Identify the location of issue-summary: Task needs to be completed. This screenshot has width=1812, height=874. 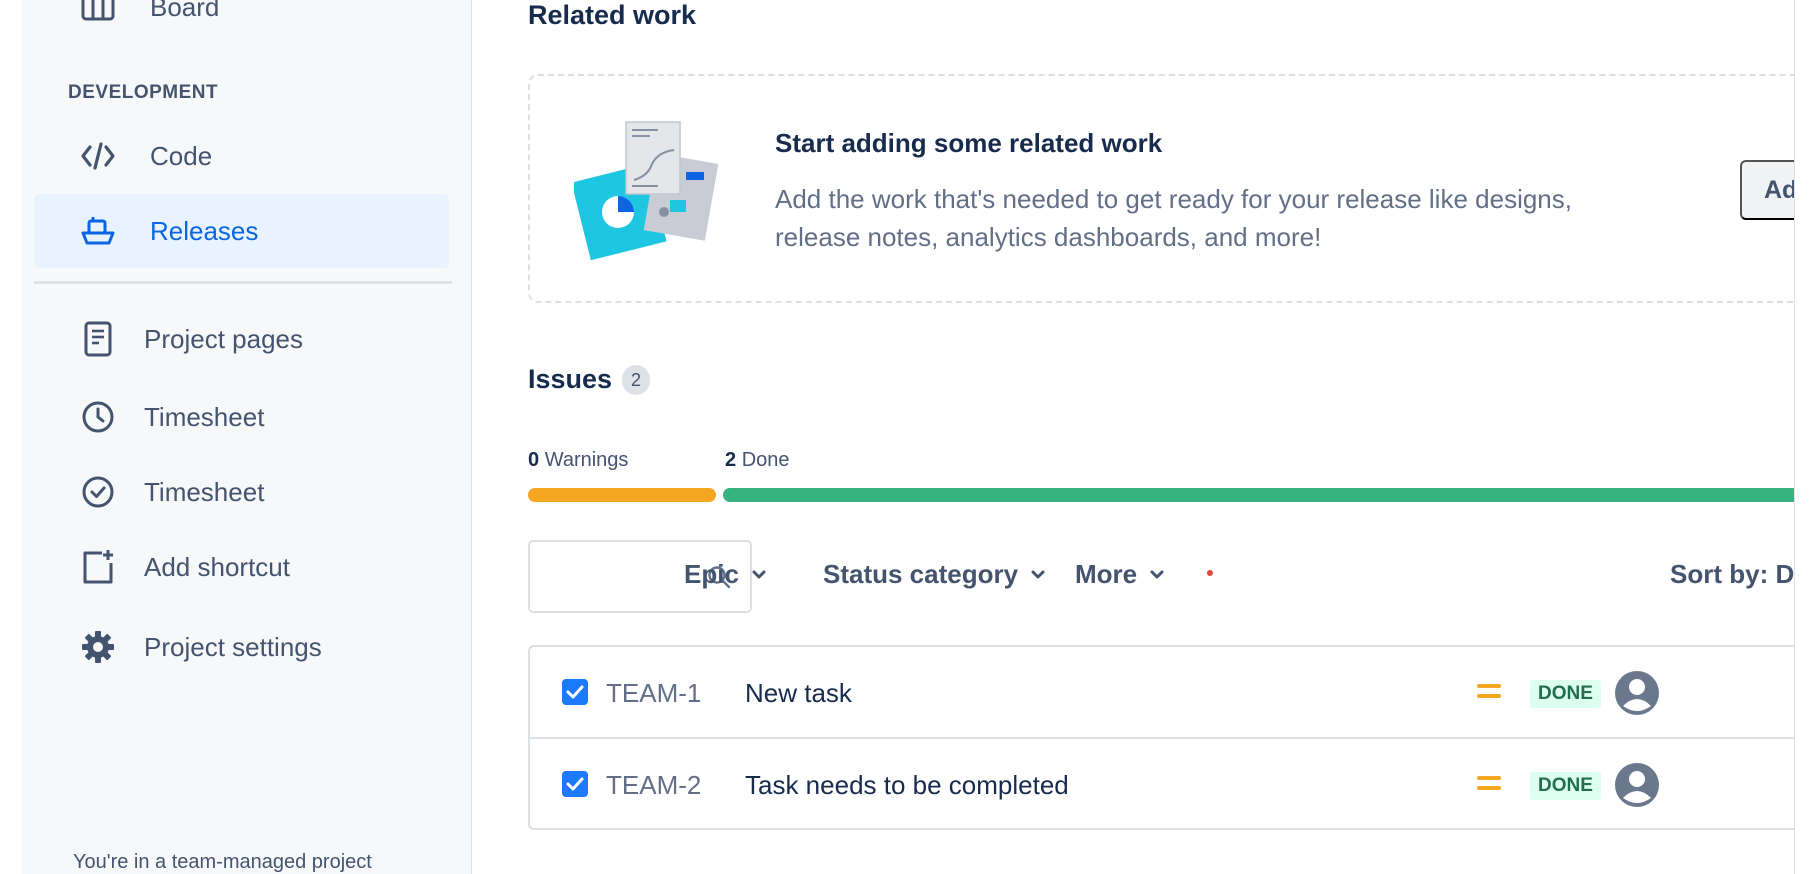
(907, 785).